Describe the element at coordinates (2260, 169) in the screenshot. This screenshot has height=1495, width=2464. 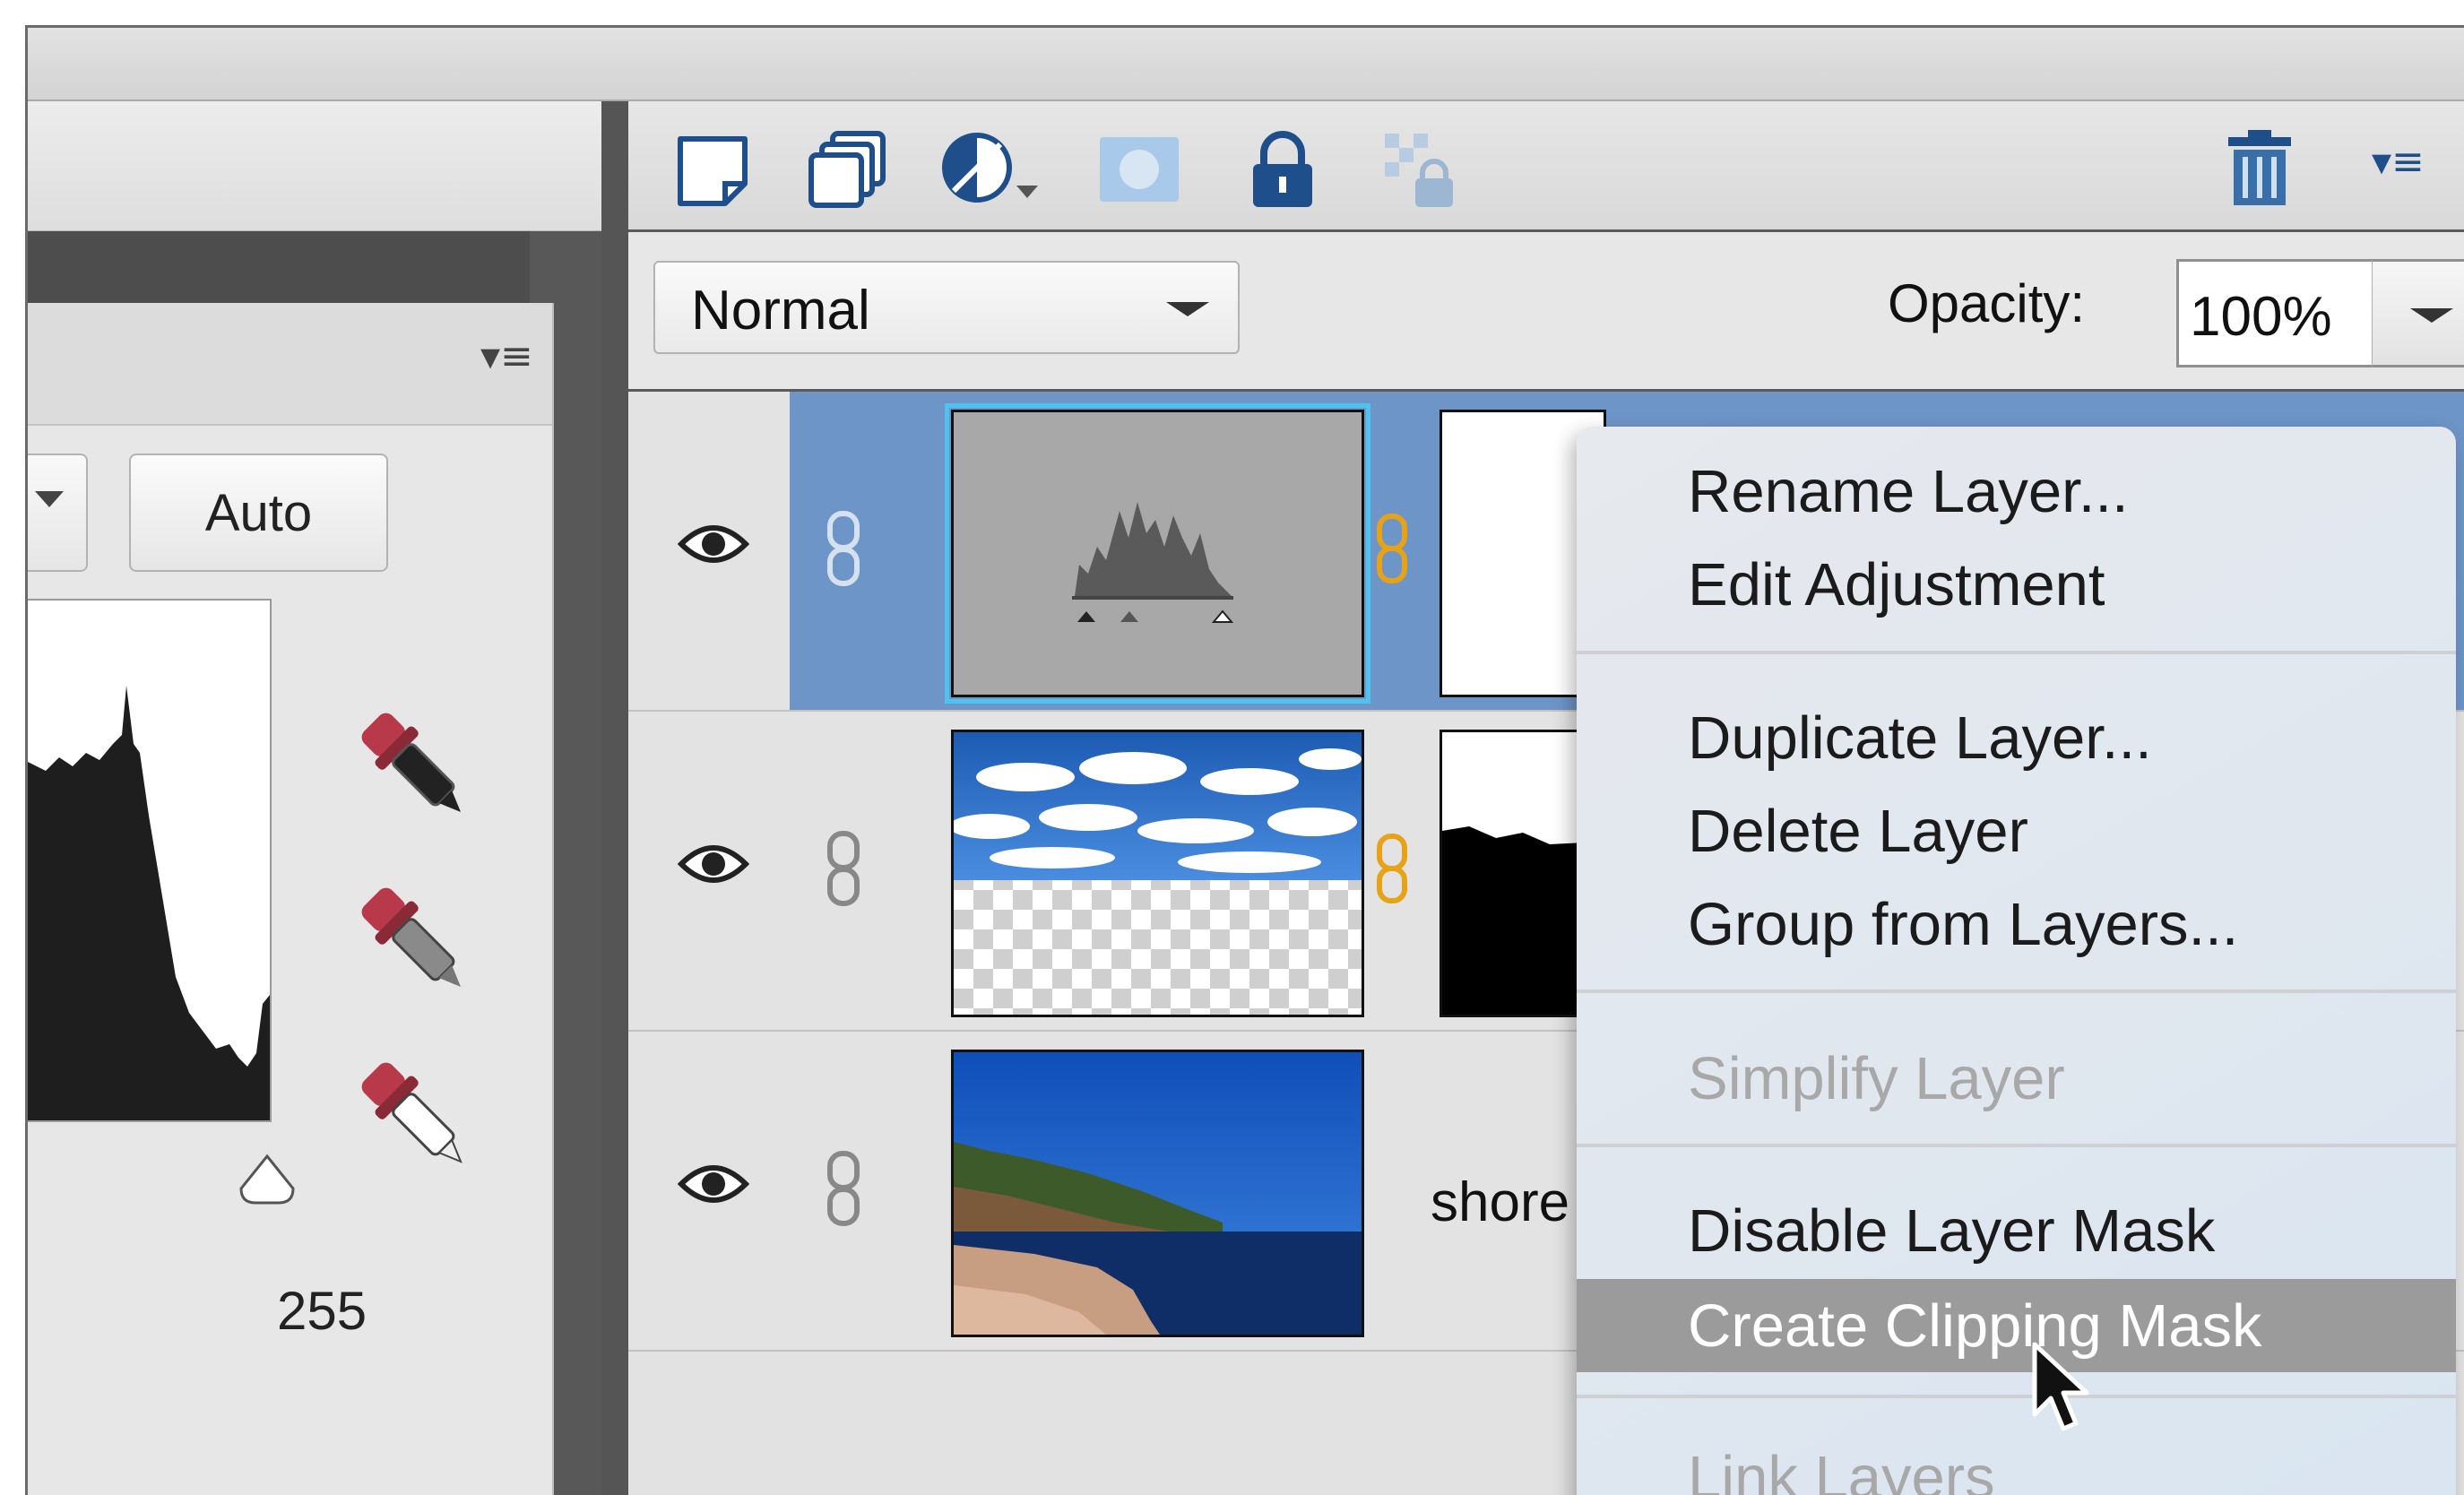
I see `trash-icon` at that location.